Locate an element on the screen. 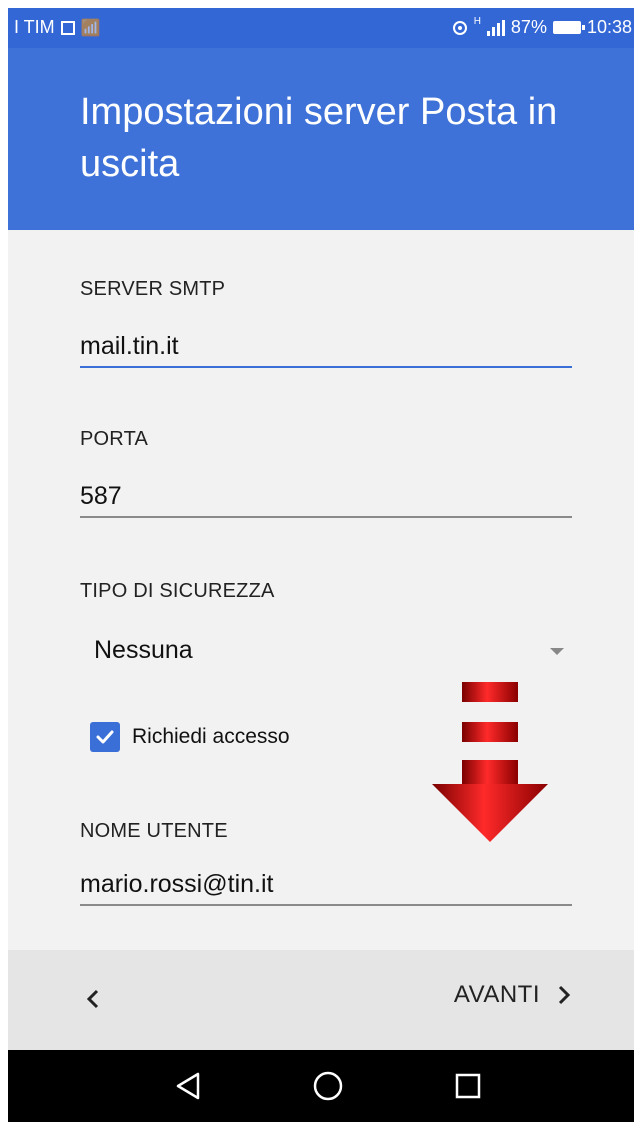  chevron-left-icon is located at coordinates (92, 999).